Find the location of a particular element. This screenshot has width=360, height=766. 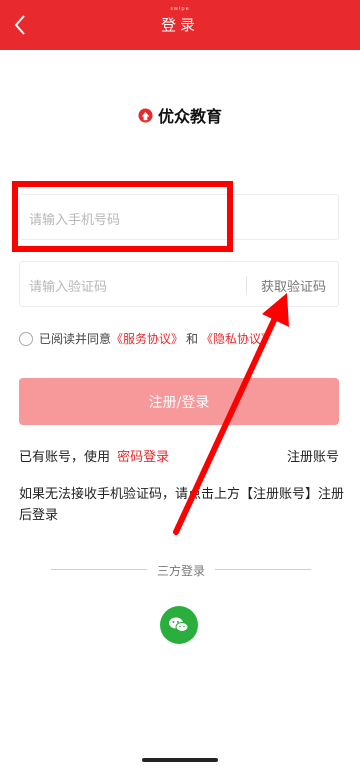

agreement-and: 和 is located at coordinates (192, 339).